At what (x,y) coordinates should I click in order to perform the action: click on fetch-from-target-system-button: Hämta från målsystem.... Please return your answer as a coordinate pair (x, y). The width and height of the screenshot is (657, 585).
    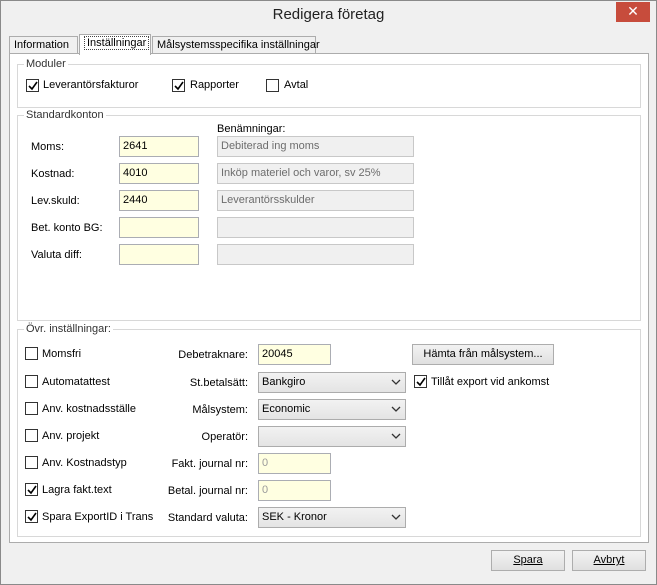
    Looking at the image, I should click on (483, 354).